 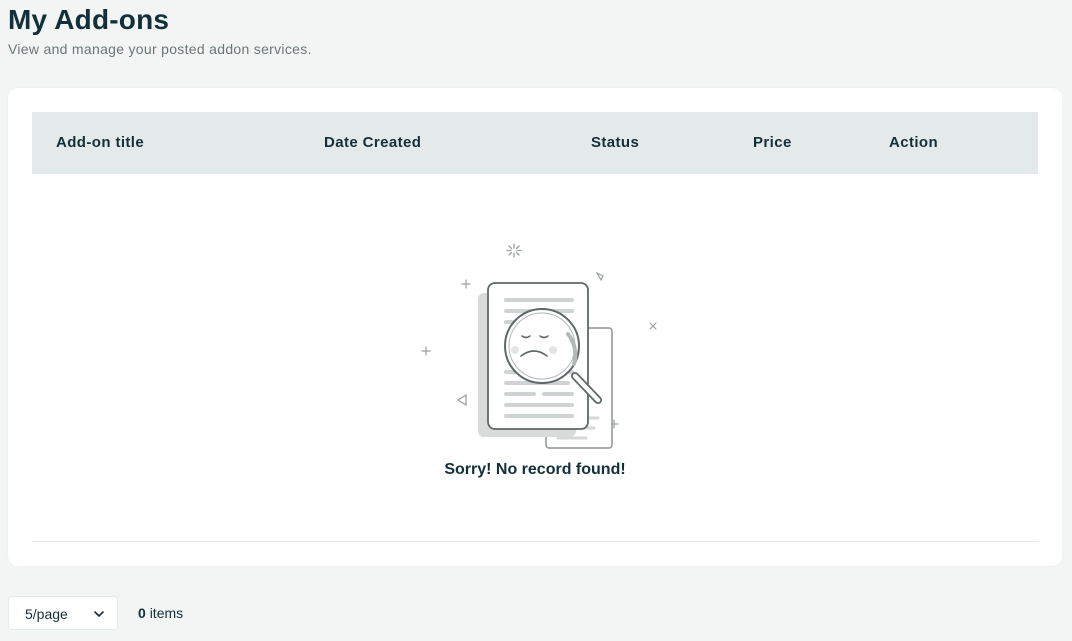 I want to click on column-header-action: Action, so click(x=913, y=143).